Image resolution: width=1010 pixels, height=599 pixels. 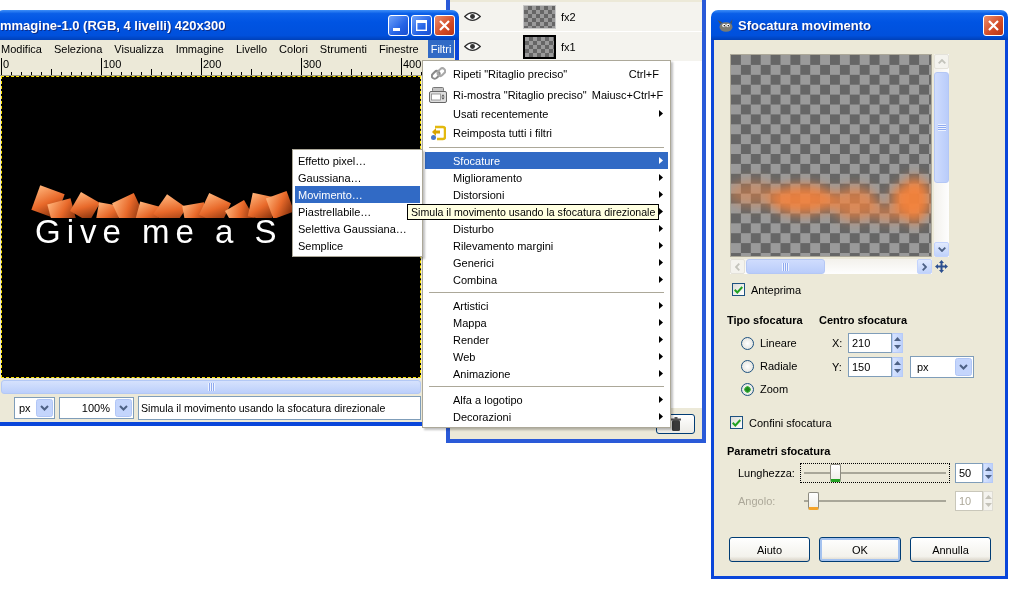 I want to click on chevron-left-icon, so click(x=737, y=266).